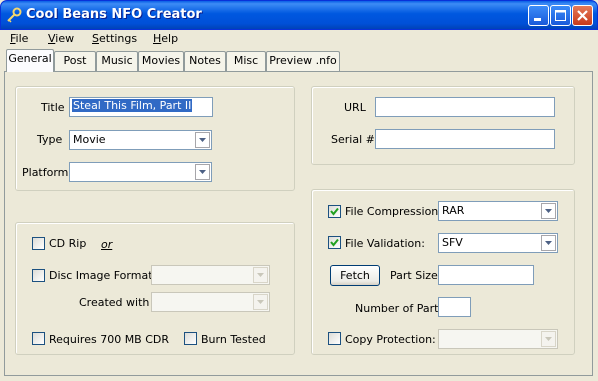  Describe the element at coordinates (233, 339) in the screenshot. I see `burn-tested-label: Burn Tested` at that location.